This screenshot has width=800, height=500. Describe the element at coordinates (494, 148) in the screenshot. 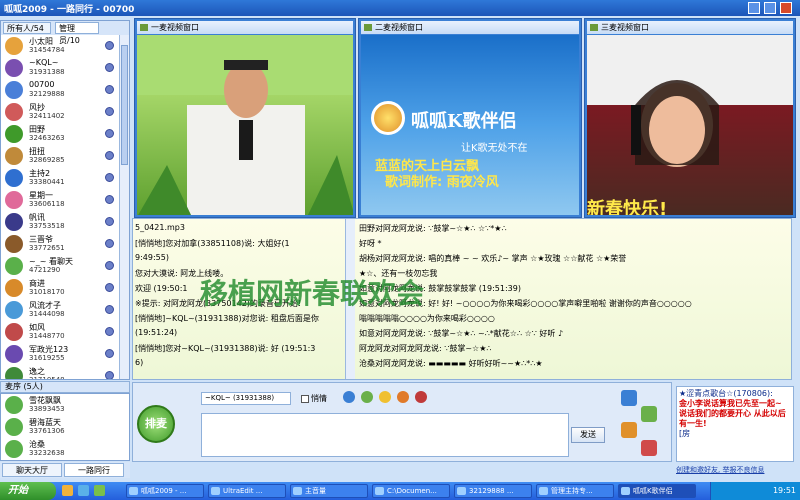

I see `karaoke-slogan: 让K歌无处不在` at that location.